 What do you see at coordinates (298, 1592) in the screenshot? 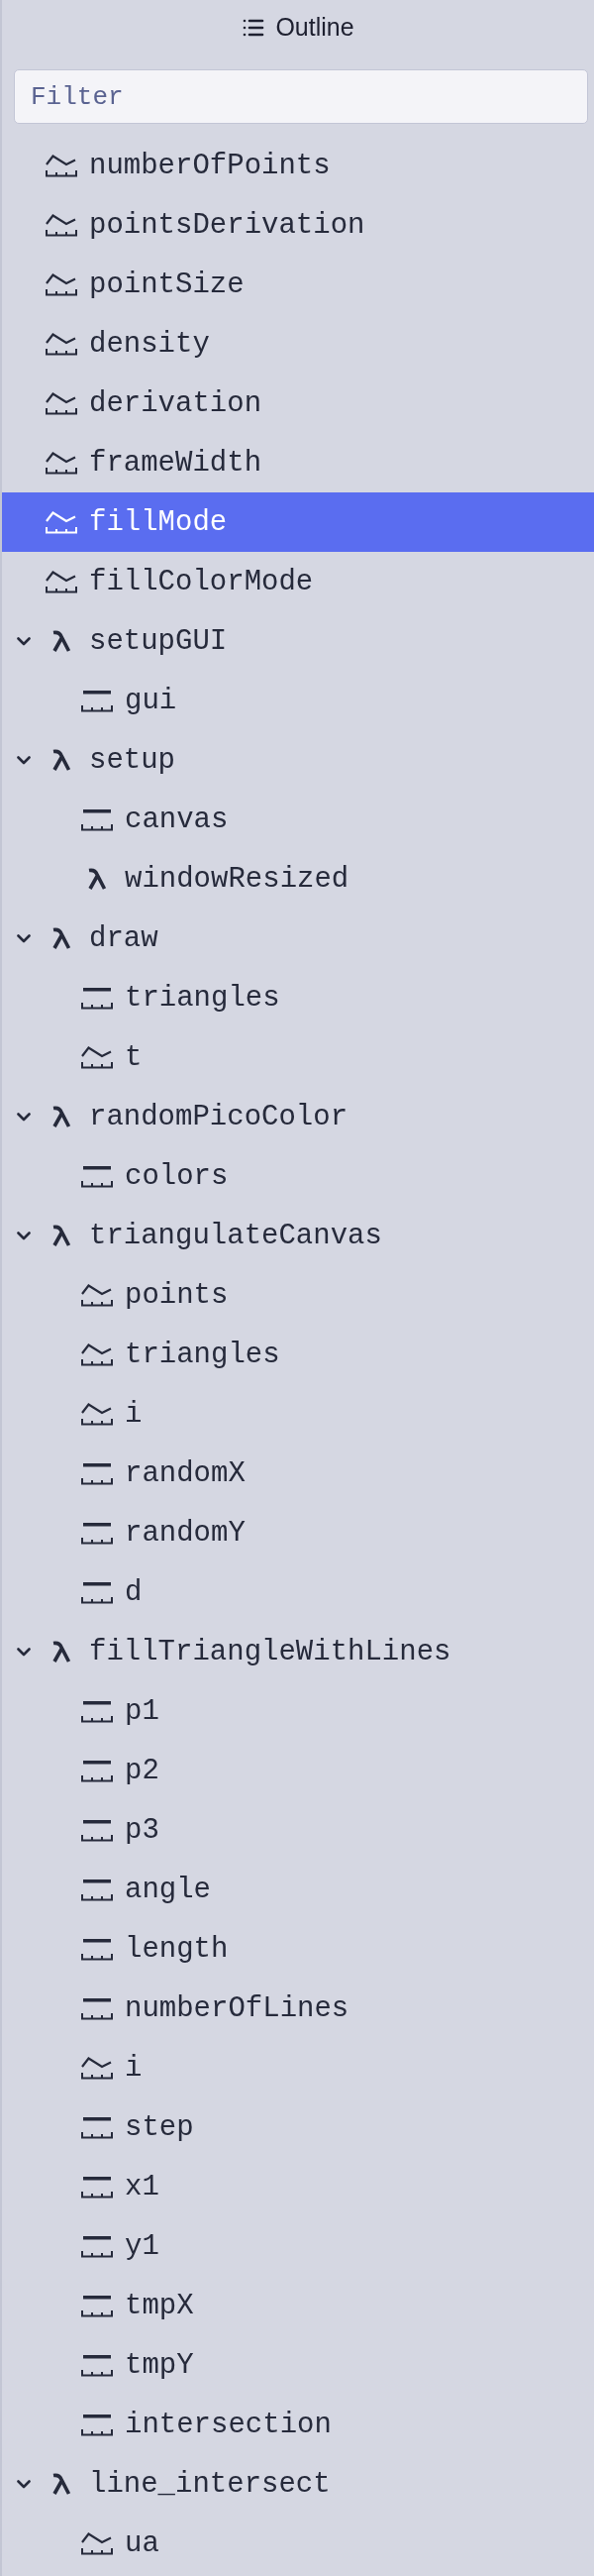
I see `outline-item: d` at bounding box center [298, 1592].